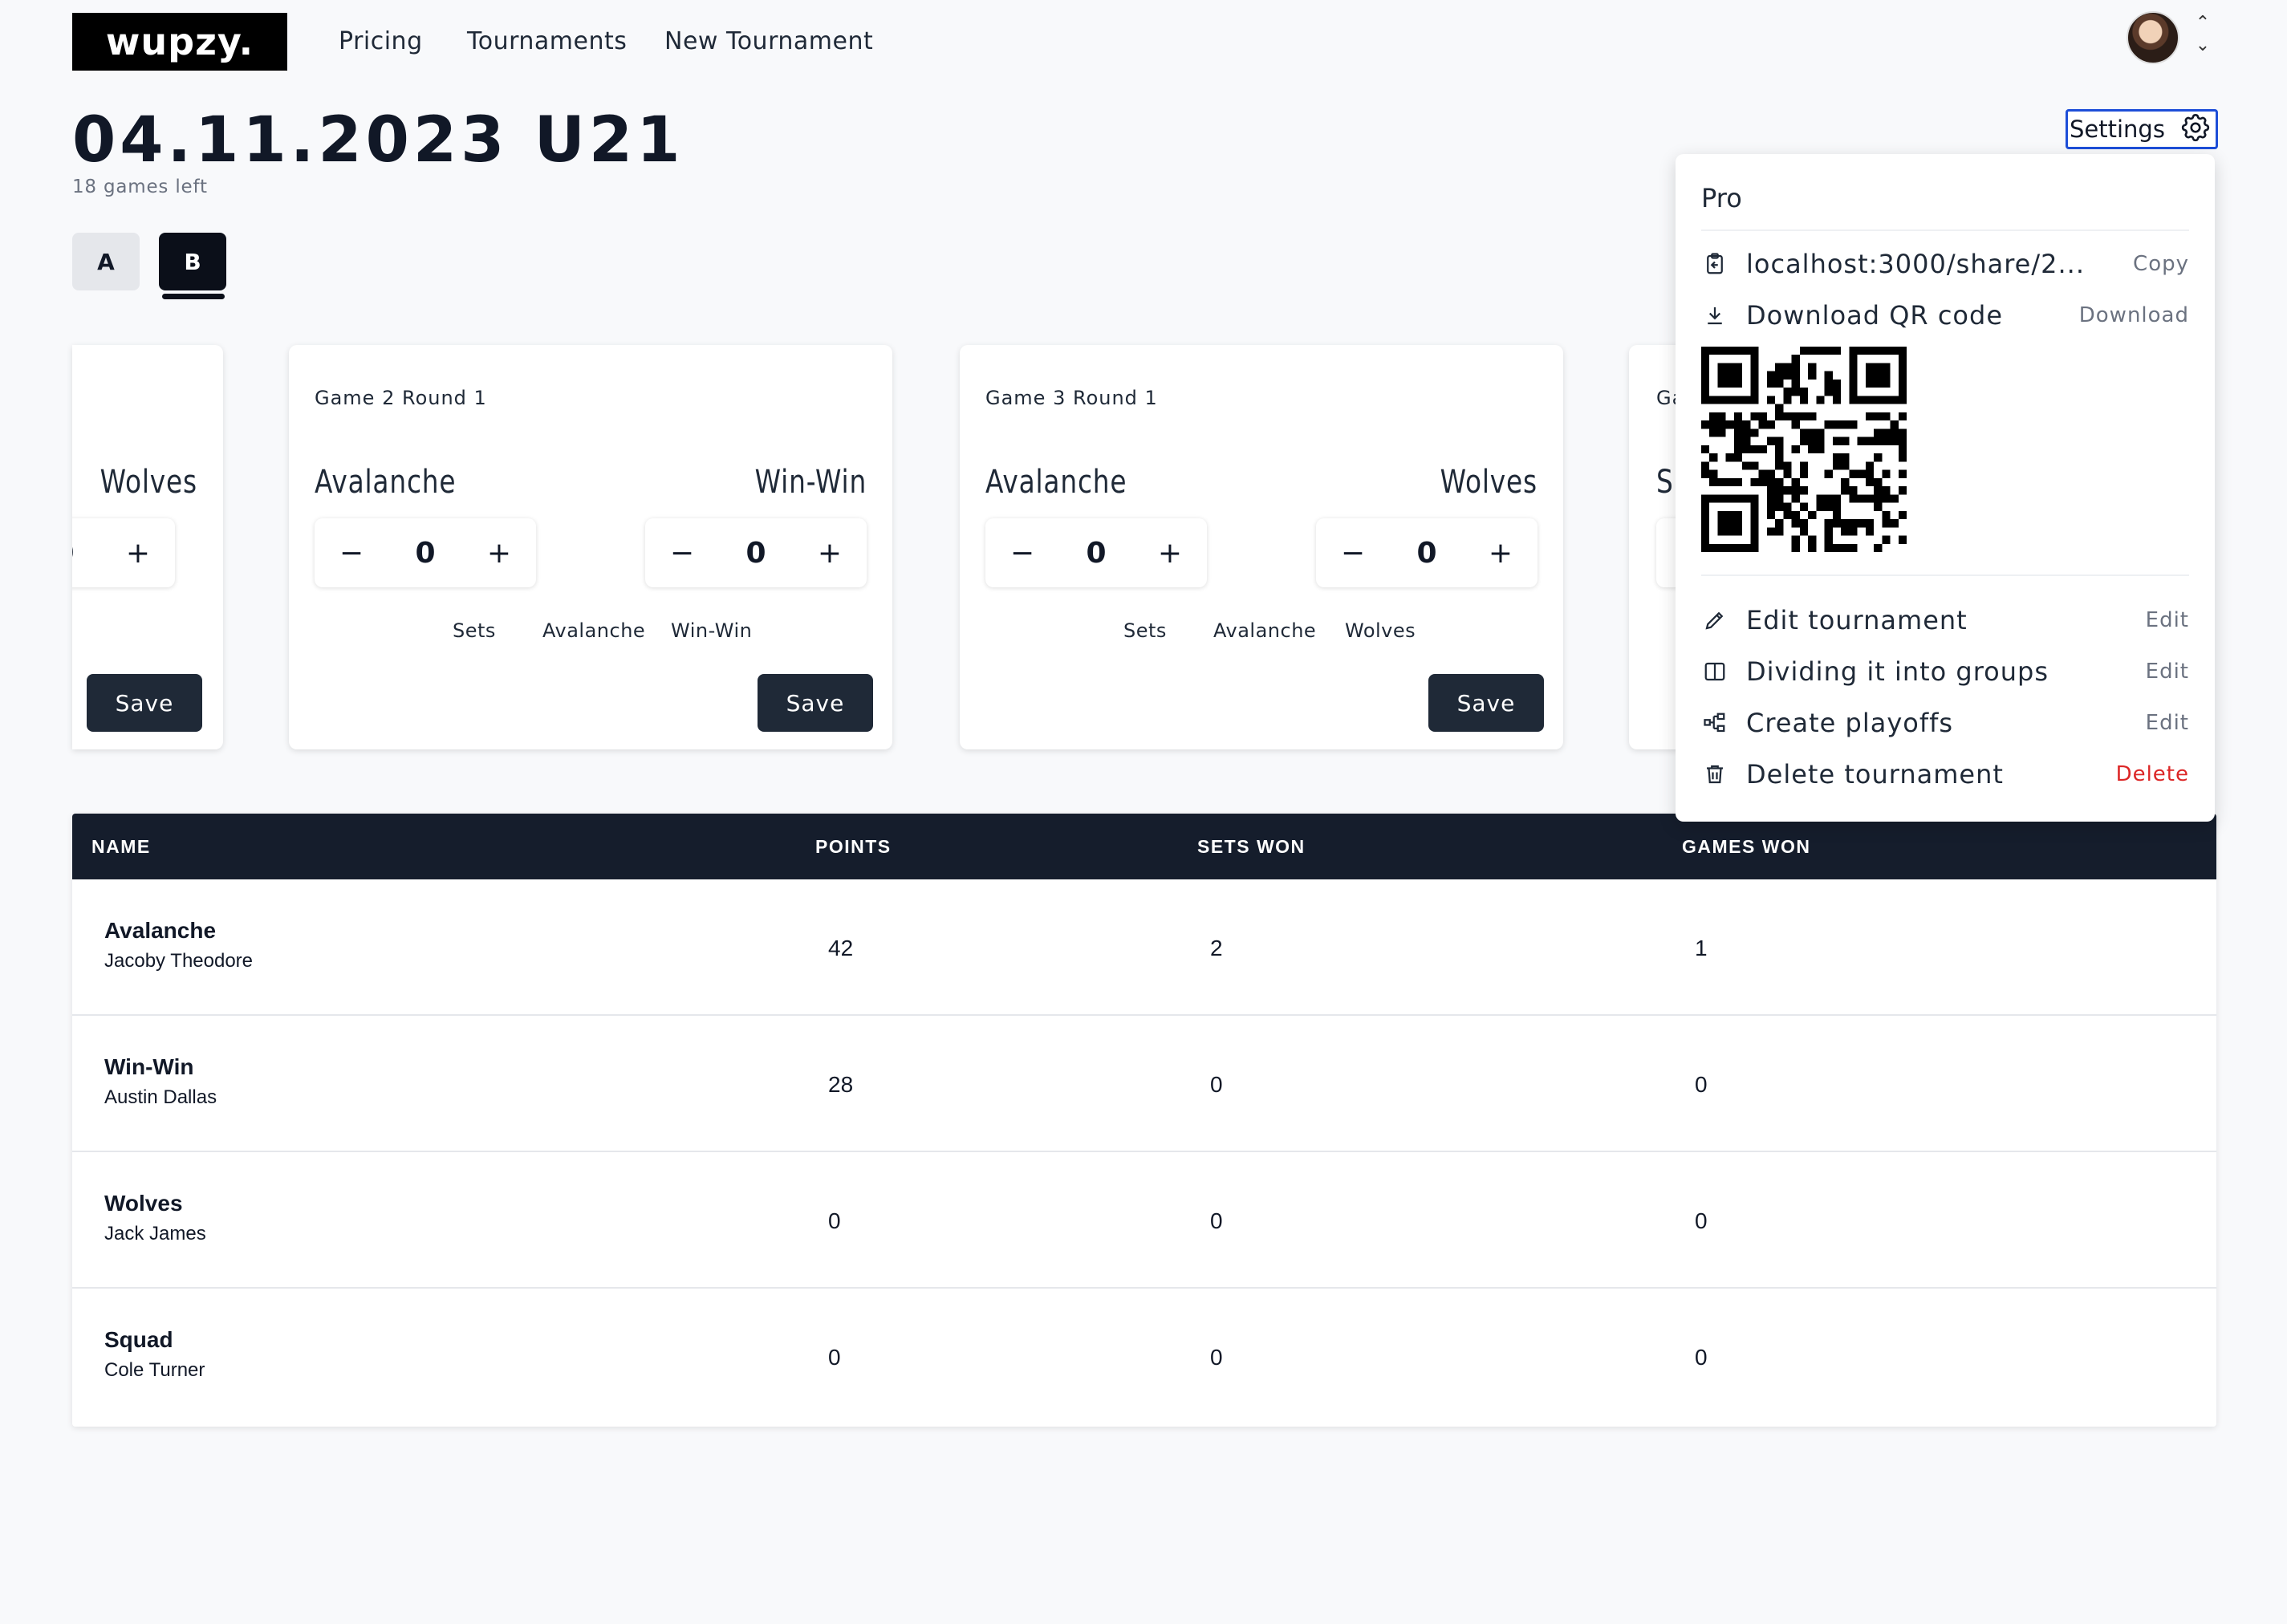 The image size is (2287, 1624). Describe the element at coordinates (1850, 723) in the screenshot. I see `menu-label: Create playoffs` at that location.